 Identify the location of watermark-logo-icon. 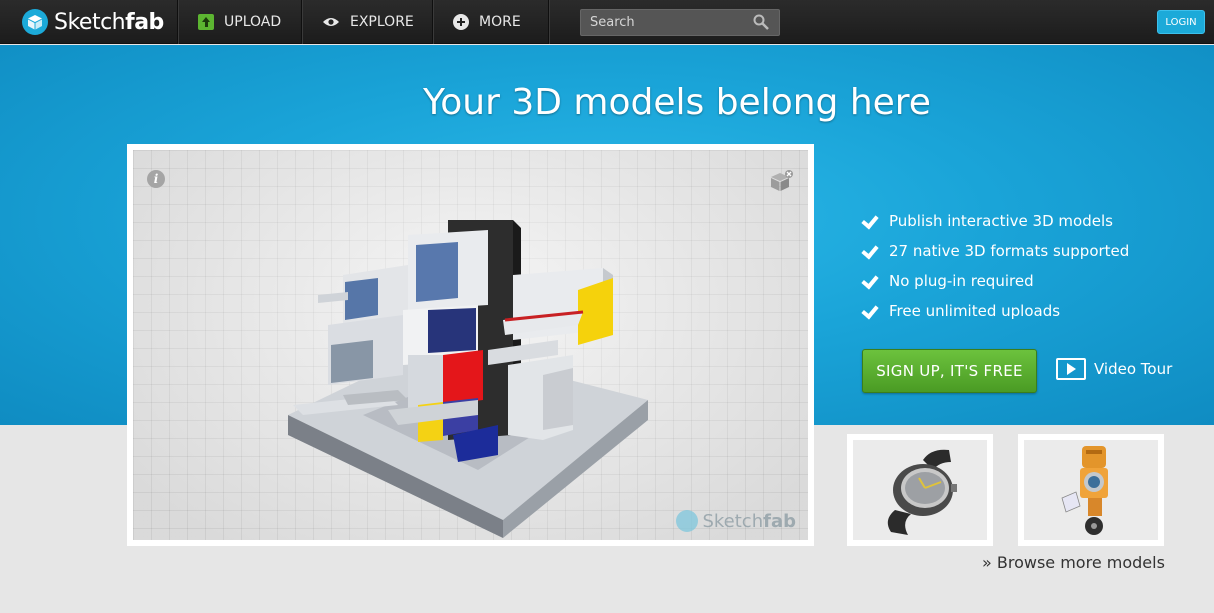
(687, 521).